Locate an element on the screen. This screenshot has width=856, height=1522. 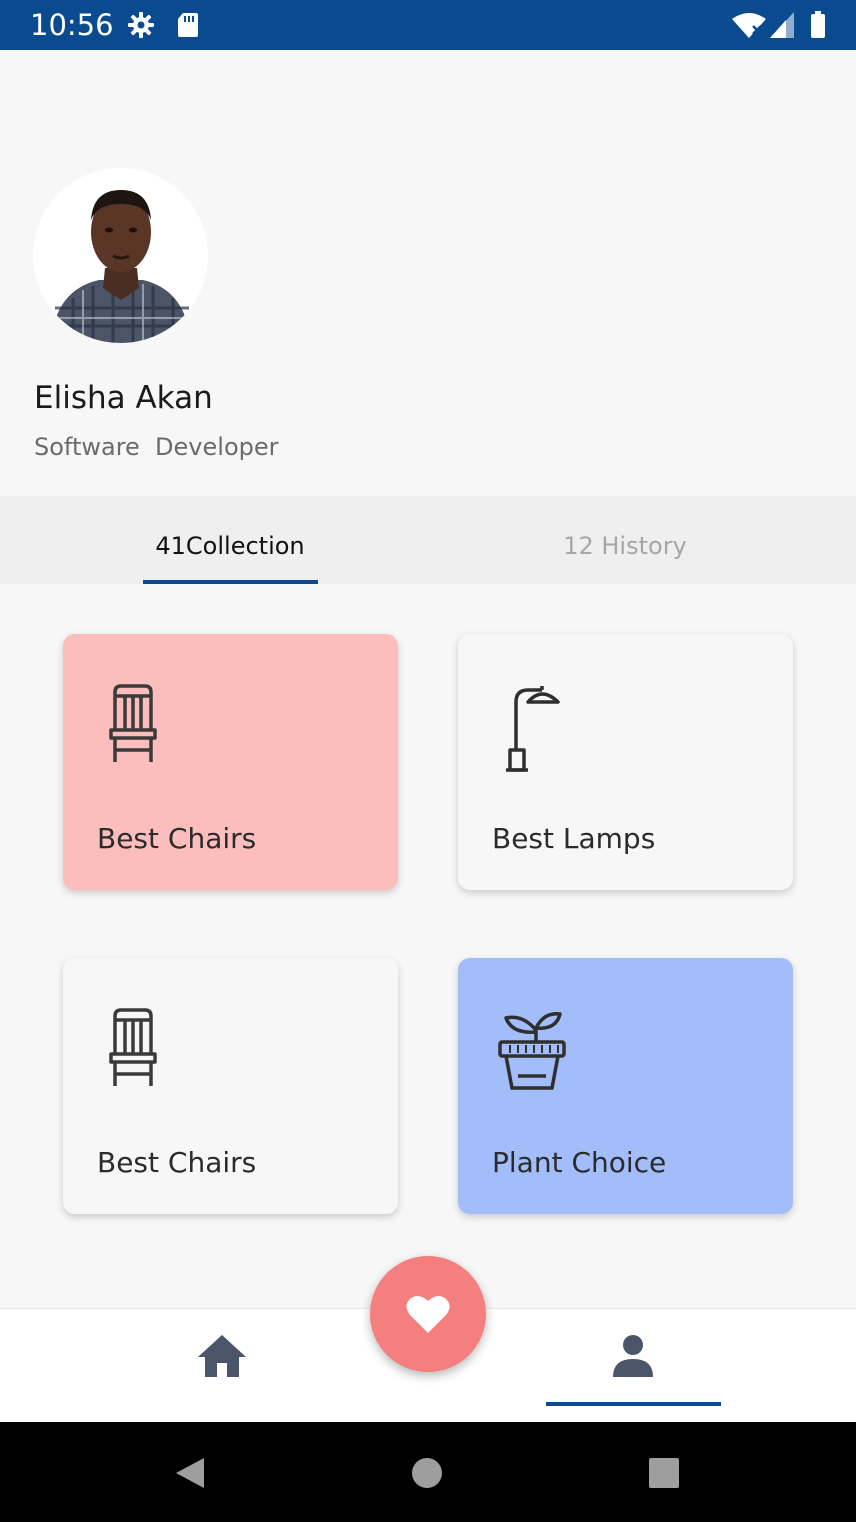
back-icon is located at coordinates (189, 1473).